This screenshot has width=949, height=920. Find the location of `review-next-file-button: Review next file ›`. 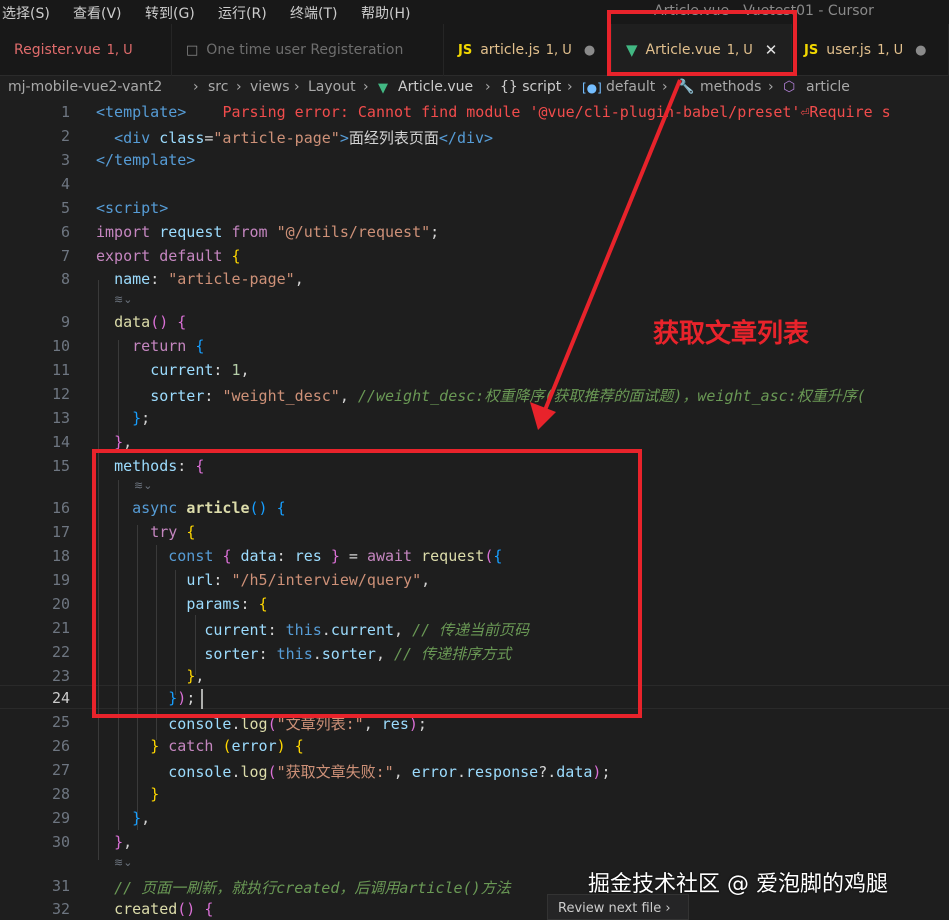

review-next-file-button: Review next file › is located at coordinates (618, 907).